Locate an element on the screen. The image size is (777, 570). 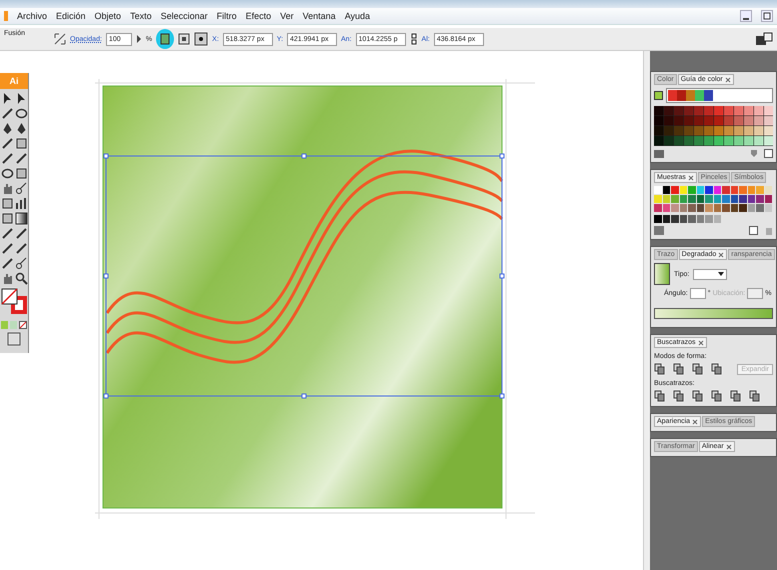
line-icon is located at coordinates (7, 143).